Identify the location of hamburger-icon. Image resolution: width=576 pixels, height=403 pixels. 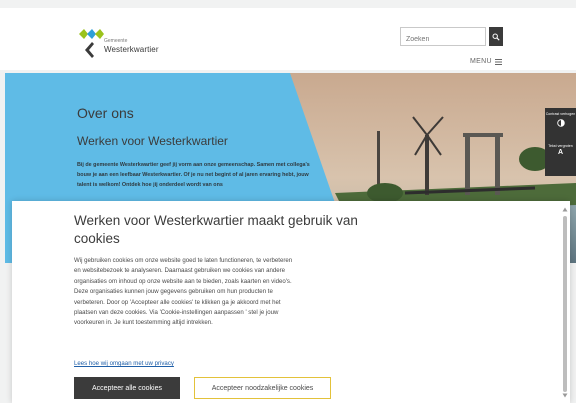
(498, 61).